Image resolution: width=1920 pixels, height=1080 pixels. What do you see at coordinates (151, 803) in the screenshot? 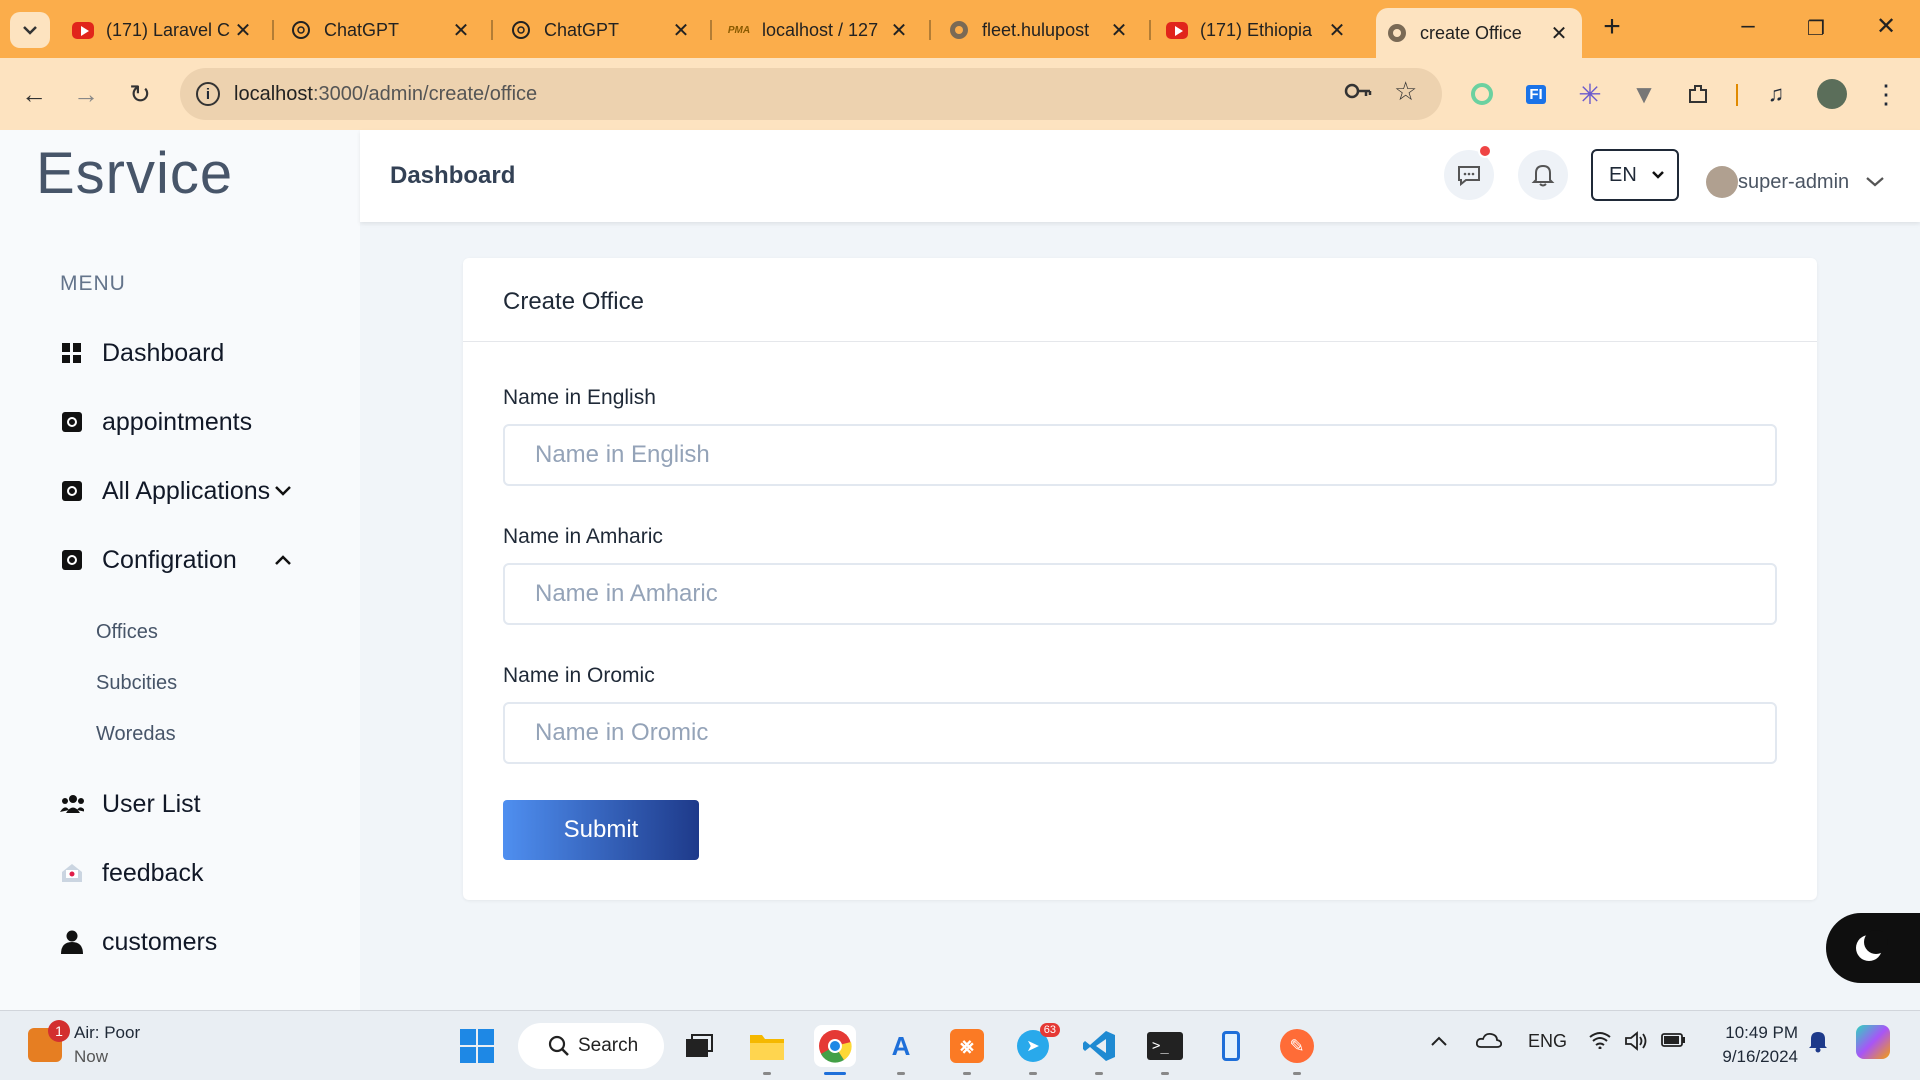
I see `sidebar-item-label: User List` at bounding box center [151, 803].